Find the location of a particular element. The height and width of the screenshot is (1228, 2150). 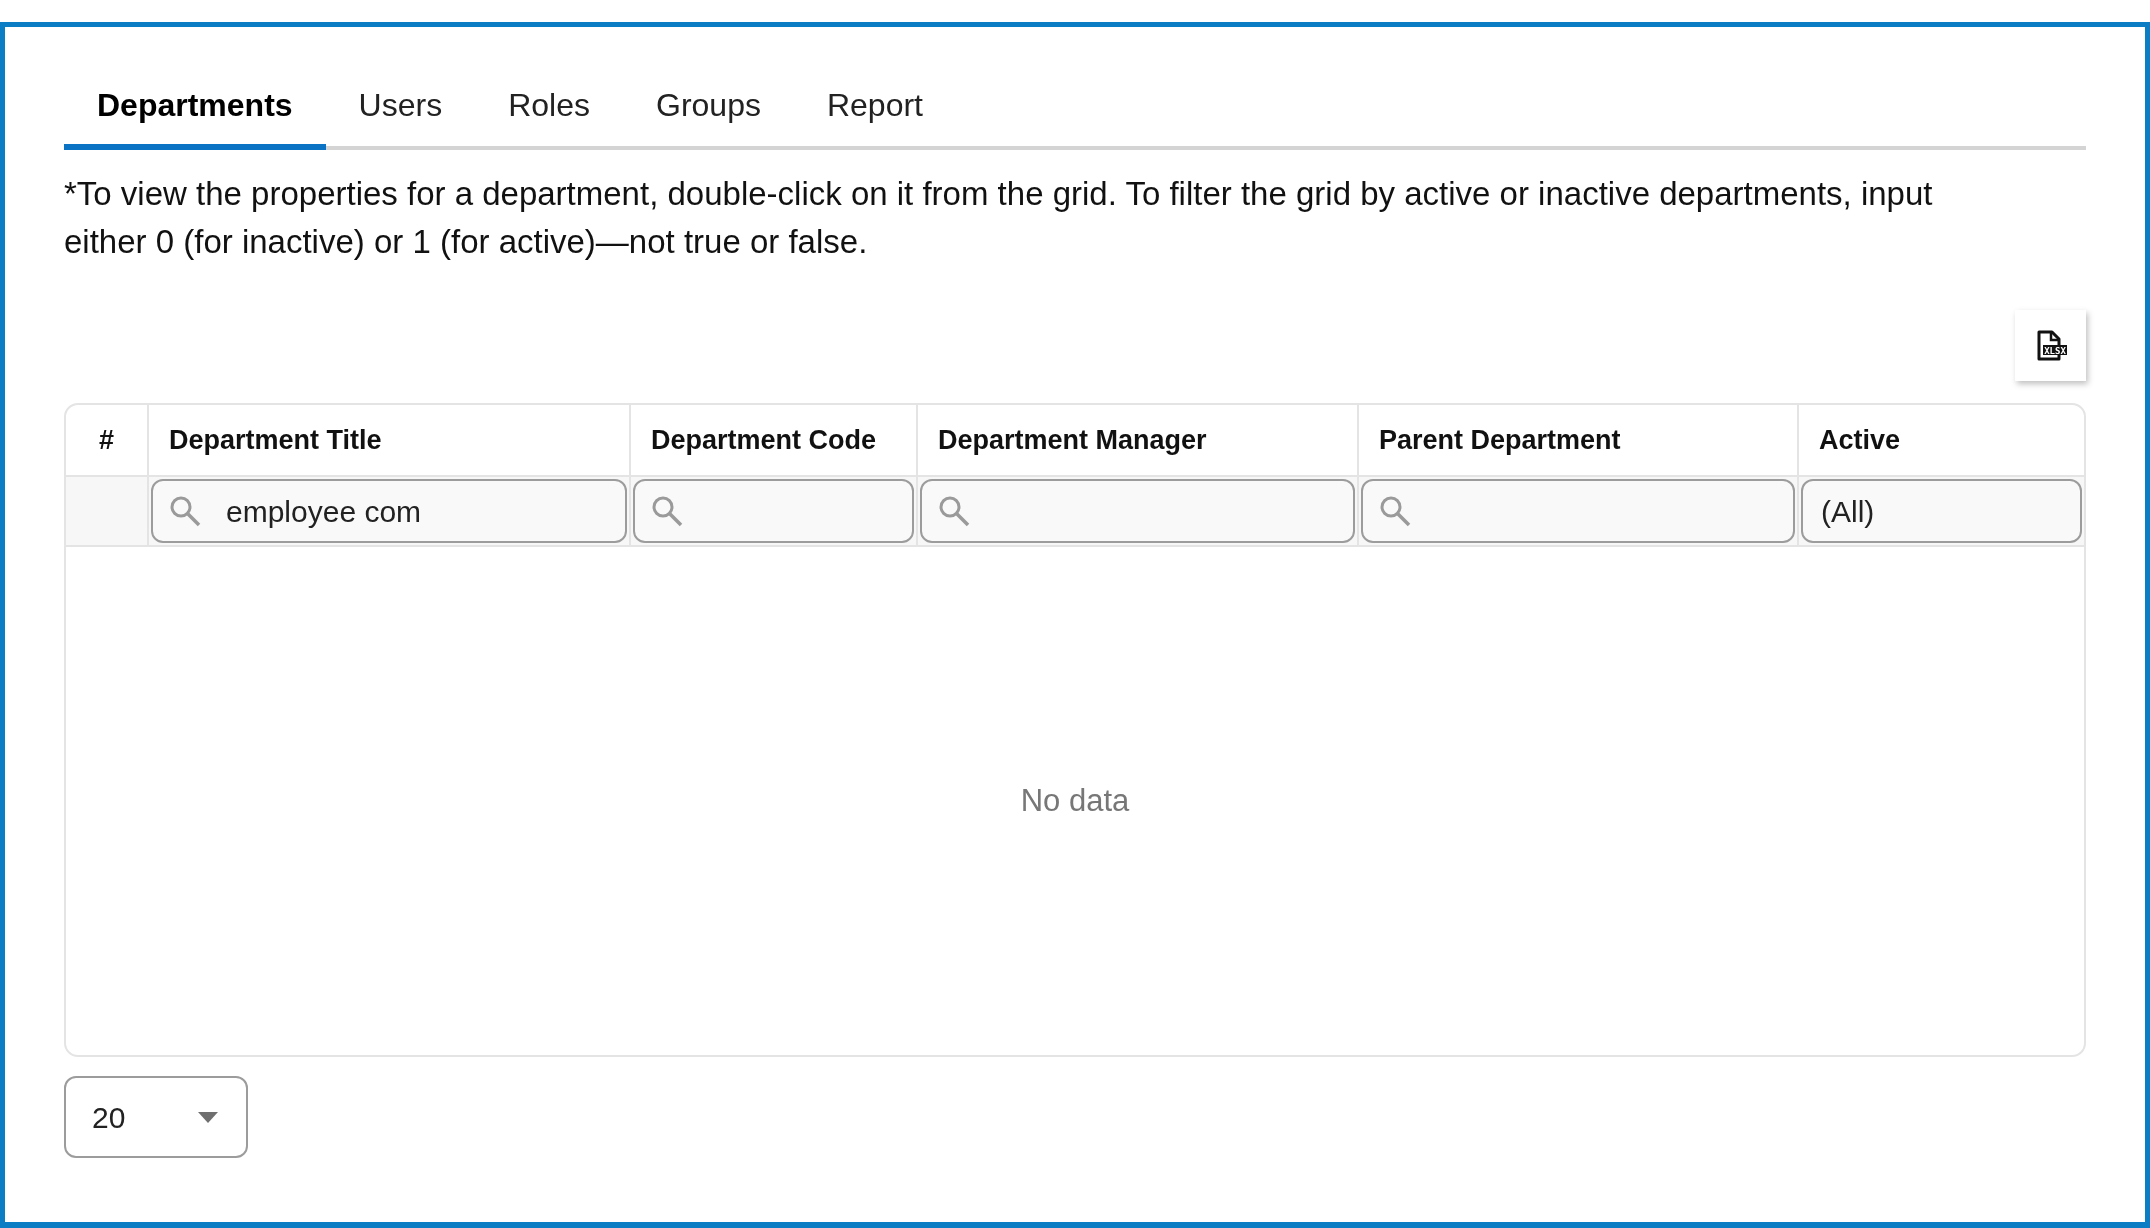

export-xlsx-button: XLSX is located at coordinates (2050, 345).